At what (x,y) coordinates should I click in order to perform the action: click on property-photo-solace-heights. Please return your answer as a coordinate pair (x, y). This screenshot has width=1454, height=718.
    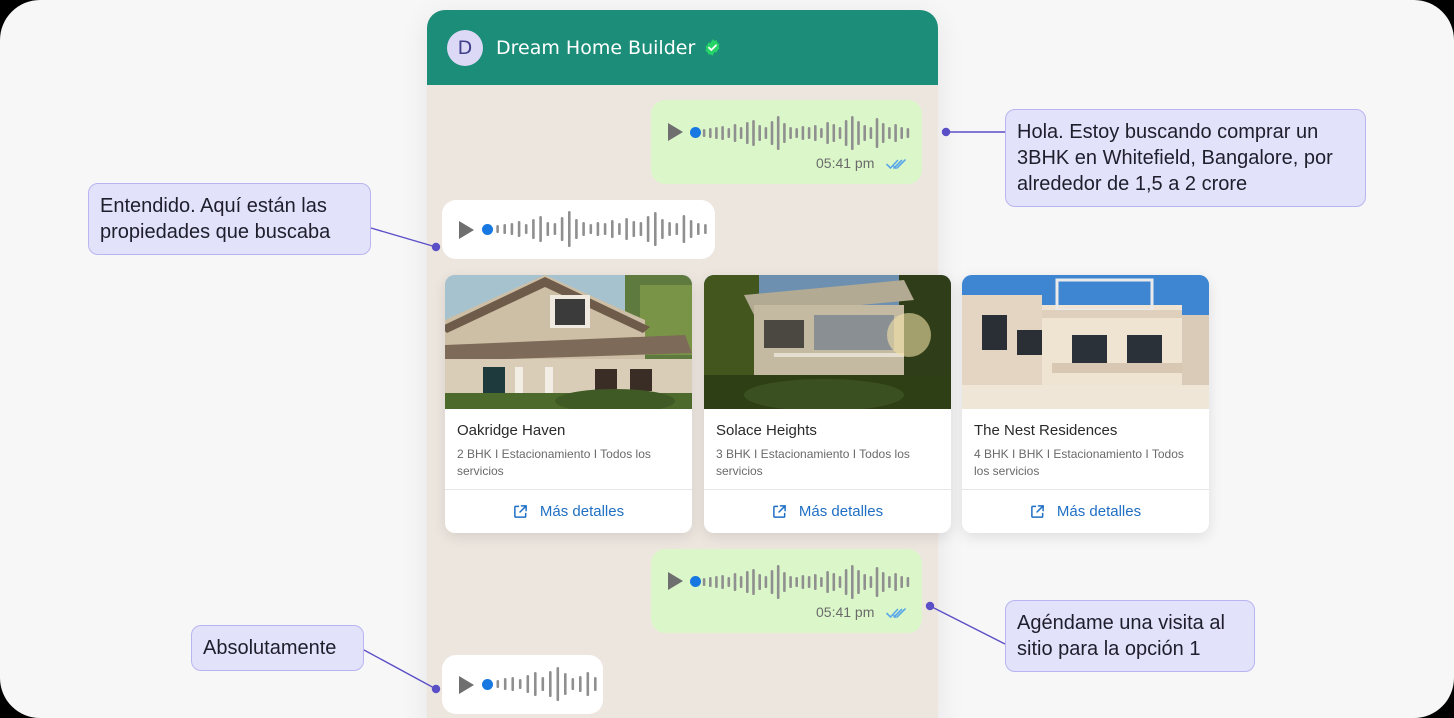
    Looking at the image, I should click on (827, 342).